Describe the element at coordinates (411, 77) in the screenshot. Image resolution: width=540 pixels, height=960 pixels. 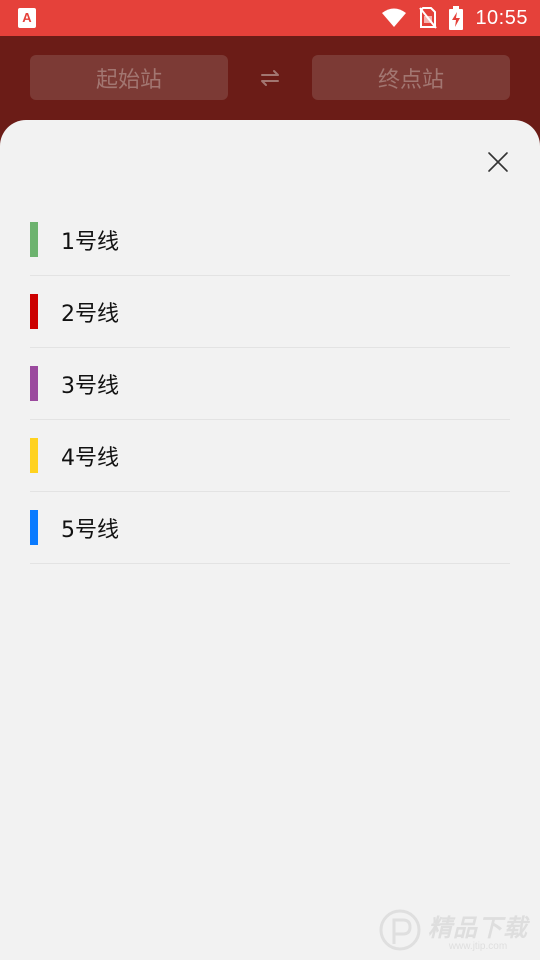
I see `end-station-button: 终点站` at that location.